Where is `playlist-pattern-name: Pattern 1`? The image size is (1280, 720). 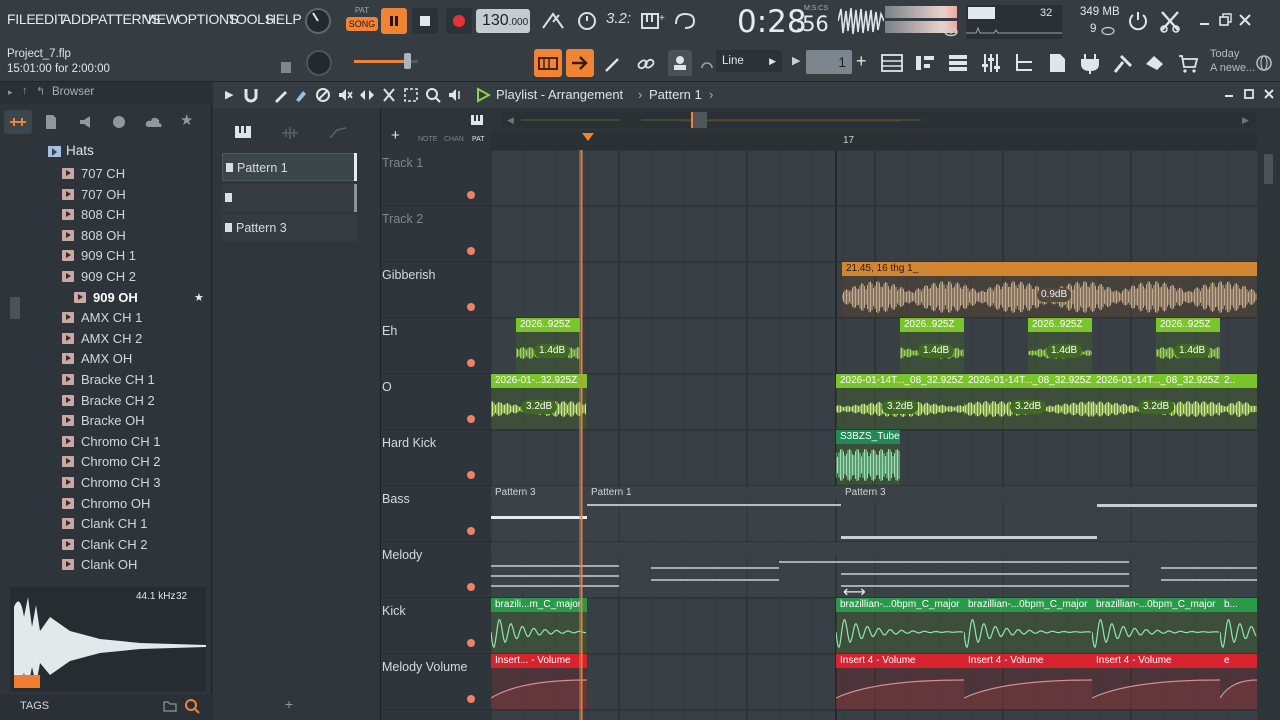 playlist-pattern-name: Pattern 1 is located at coordinates (675, 94).